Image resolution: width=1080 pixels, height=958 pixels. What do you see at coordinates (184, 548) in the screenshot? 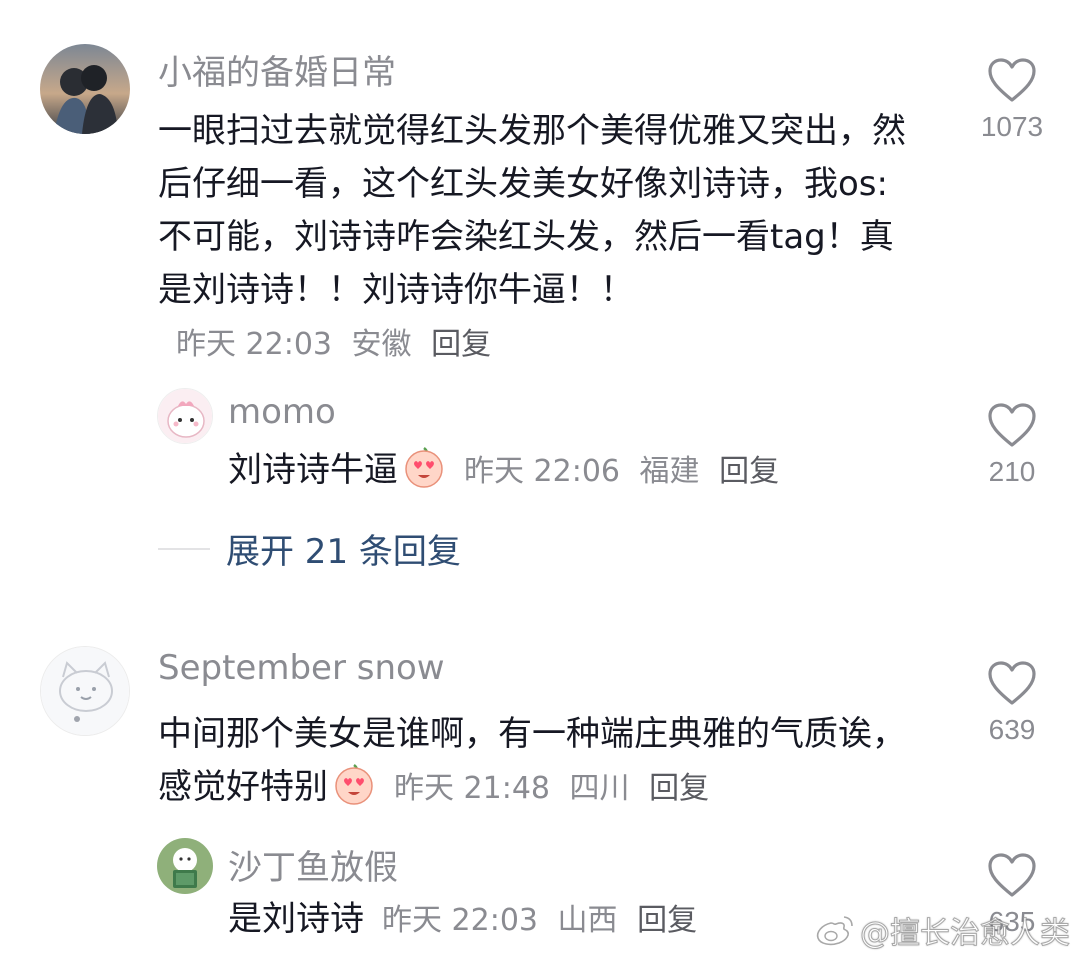
I see `divider` at bounding box center [184, 548].